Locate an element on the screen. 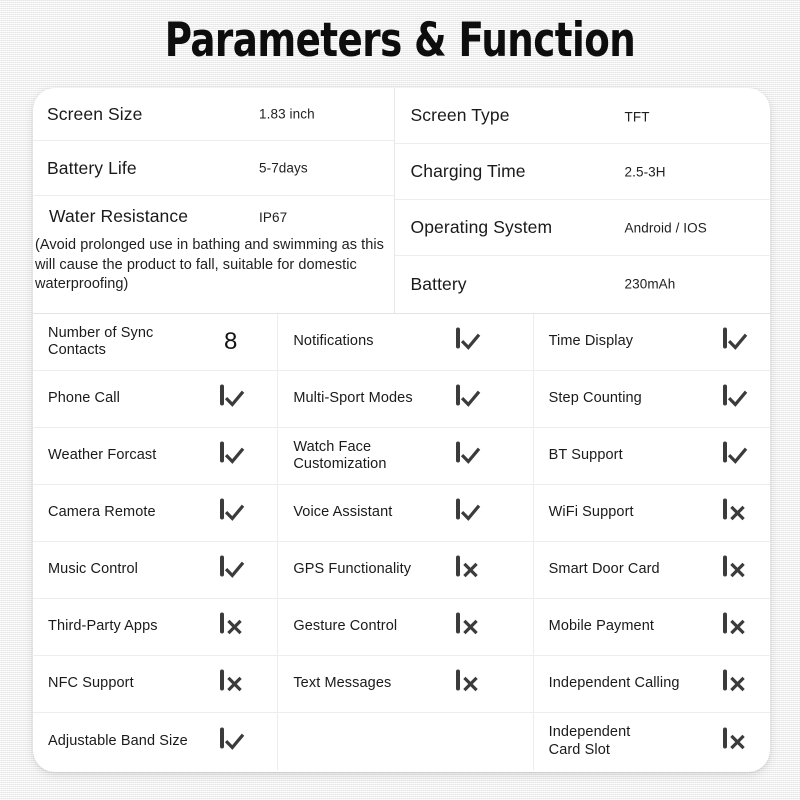 Image resolution: width=800 pixels, height=800 pixels. feature-row: Weather Forcast is located at coordinates (155, 456).